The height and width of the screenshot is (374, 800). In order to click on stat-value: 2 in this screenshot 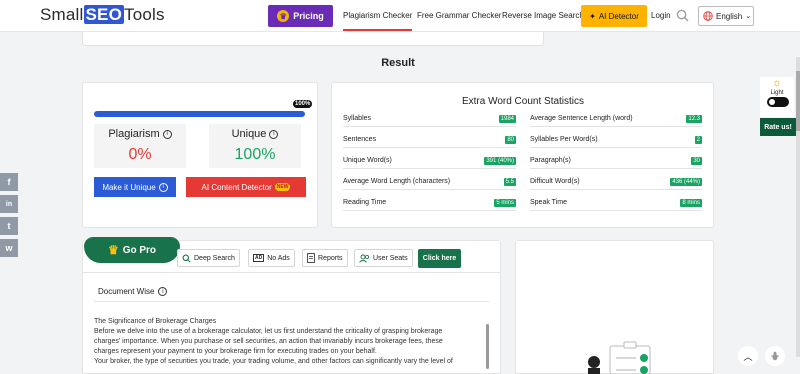, I will do `click(698, 139)`.